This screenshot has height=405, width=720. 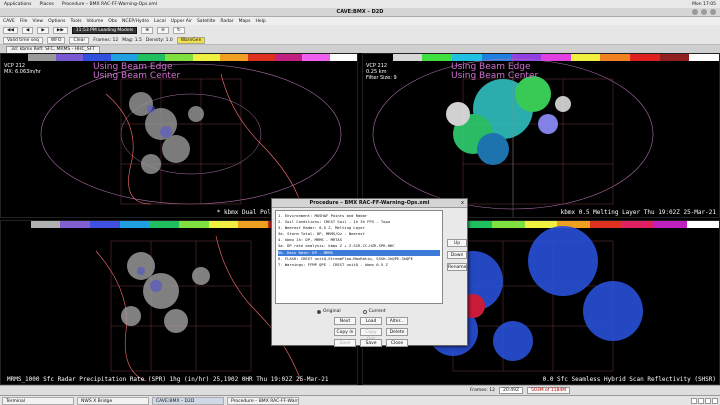 What do you see at coordinates (188, 400) in the screenshot?
I see `task-cave: CAVE:BMX – D2D` at bounding box center [188, 400].